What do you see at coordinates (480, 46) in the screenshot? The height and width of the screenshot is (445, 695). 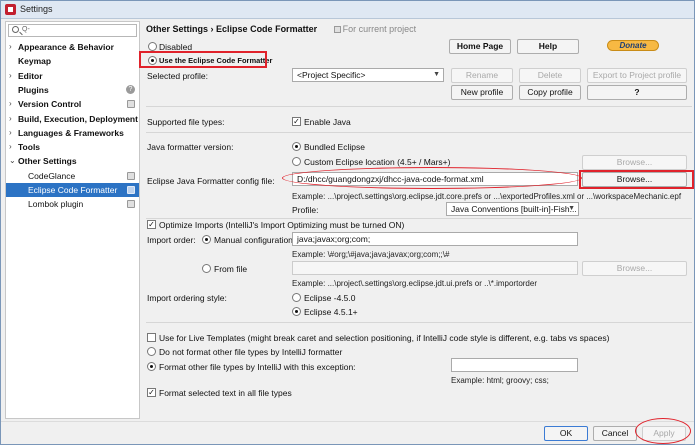 I see `home-page-button: Home Page` at bounding box center [480, 46].